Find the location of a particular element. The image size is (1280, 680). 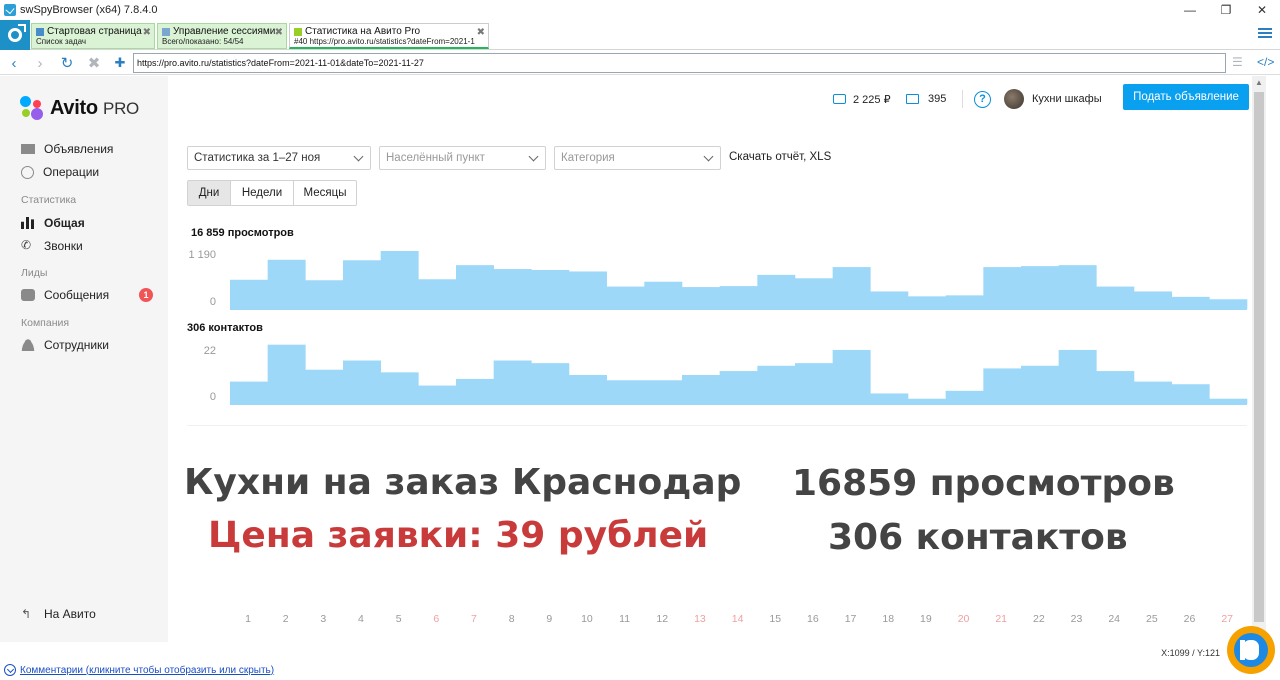

sidebar-item-ads: Объявления is located at coordinates (67, 149).